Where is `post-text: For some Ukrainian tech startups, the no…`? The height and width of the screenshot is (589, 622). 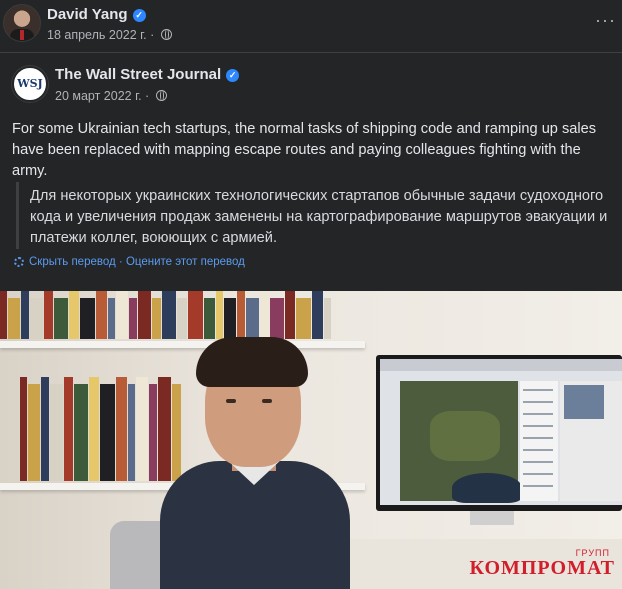
post-text: For some Ukrainian tech startups, the no… is located at coordinates (304, 150).